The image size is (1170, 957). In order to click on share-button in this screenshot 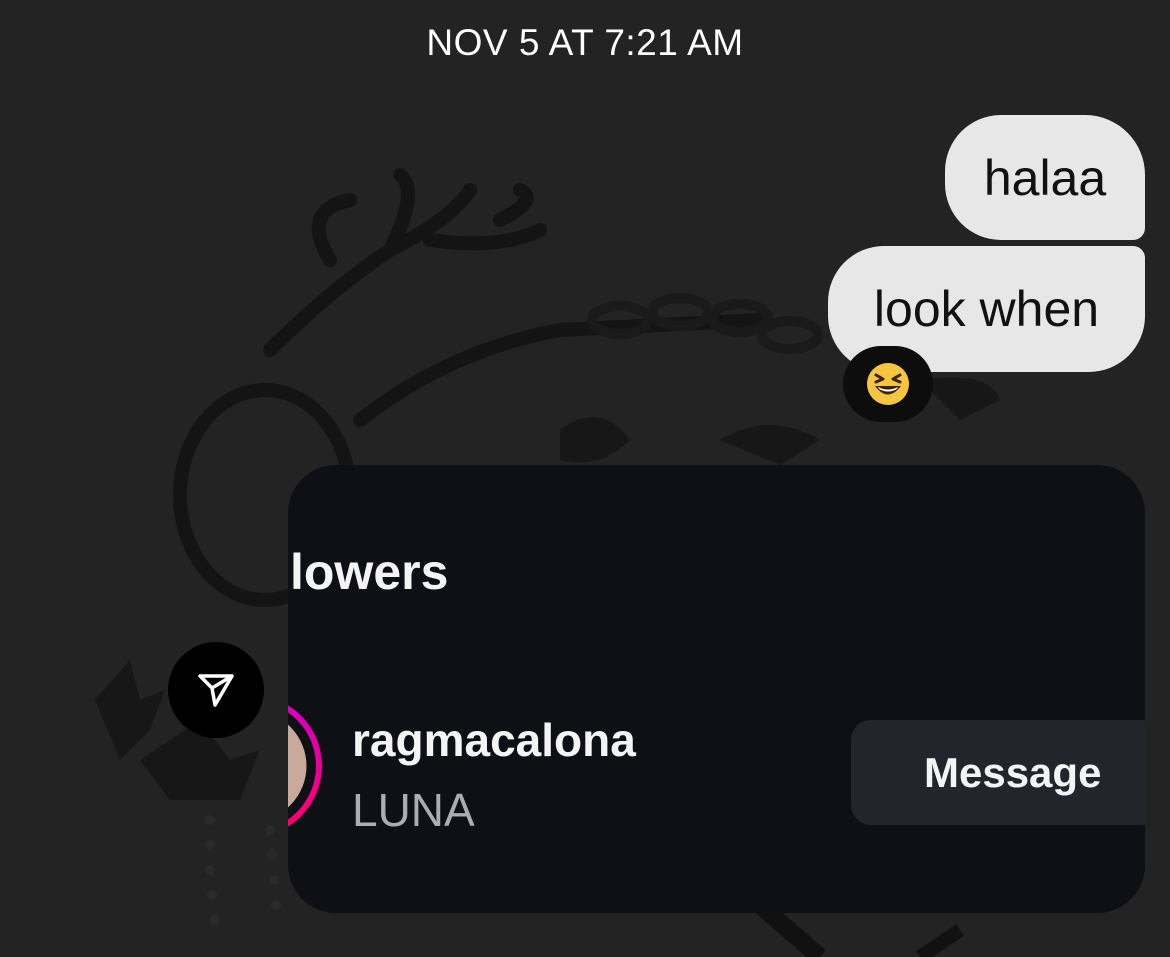, I will do `click(216, 690)`.